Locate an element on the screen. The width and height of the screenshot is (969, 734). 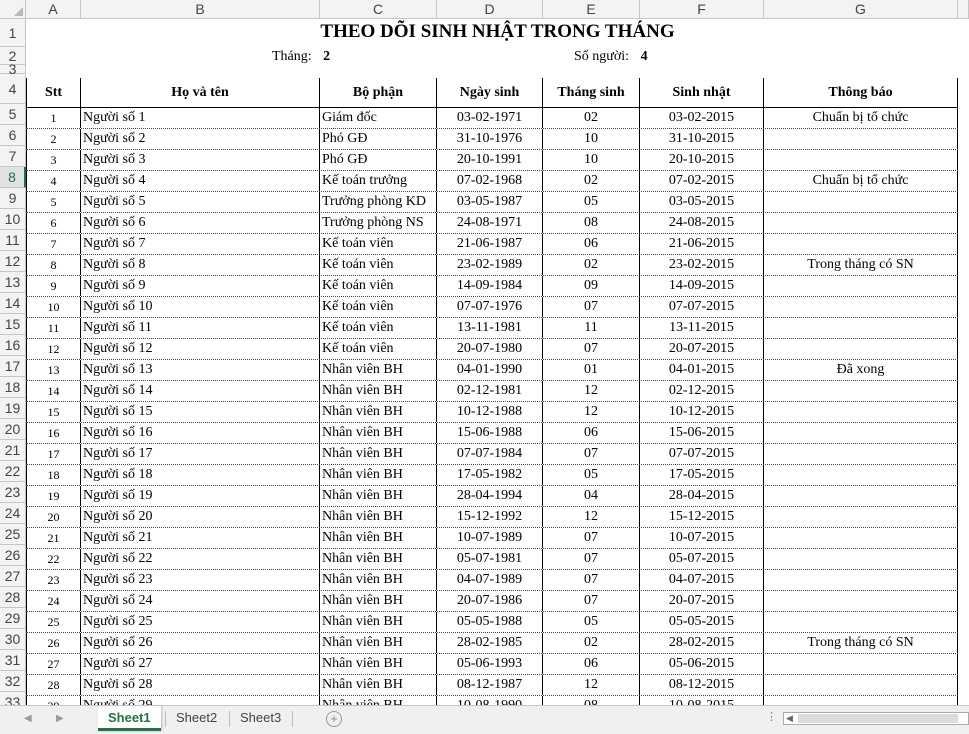
cell-stt: 10 is located at coordinates (53, 307).